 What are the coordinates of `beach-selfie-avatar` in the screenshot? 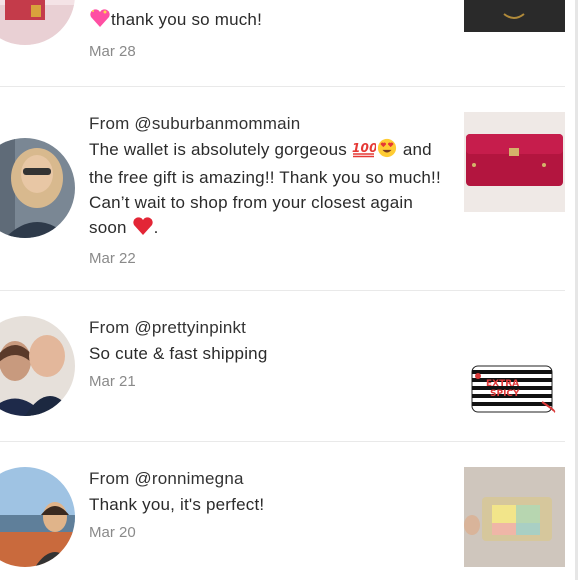 It's located at (37, 517).